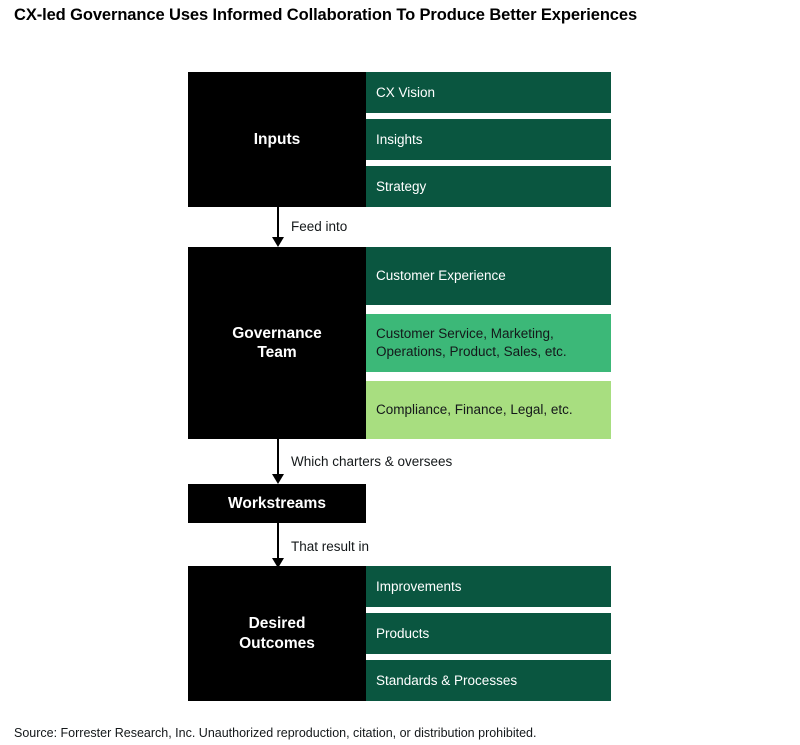 The width and height of the screenshot is (800, 745). I want to click on stage-inputs-row-1: CX Vision, so click(488, 92).